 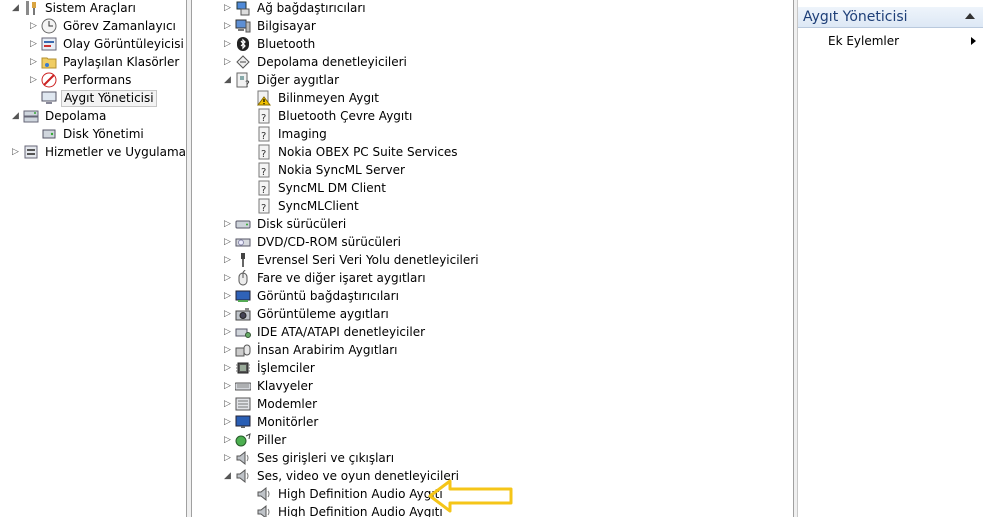 I want to click on console-tree-item-olay-goruntuleyicisi: ▷ Olay Görüntüleyicisi, so click(x=107, y=44).